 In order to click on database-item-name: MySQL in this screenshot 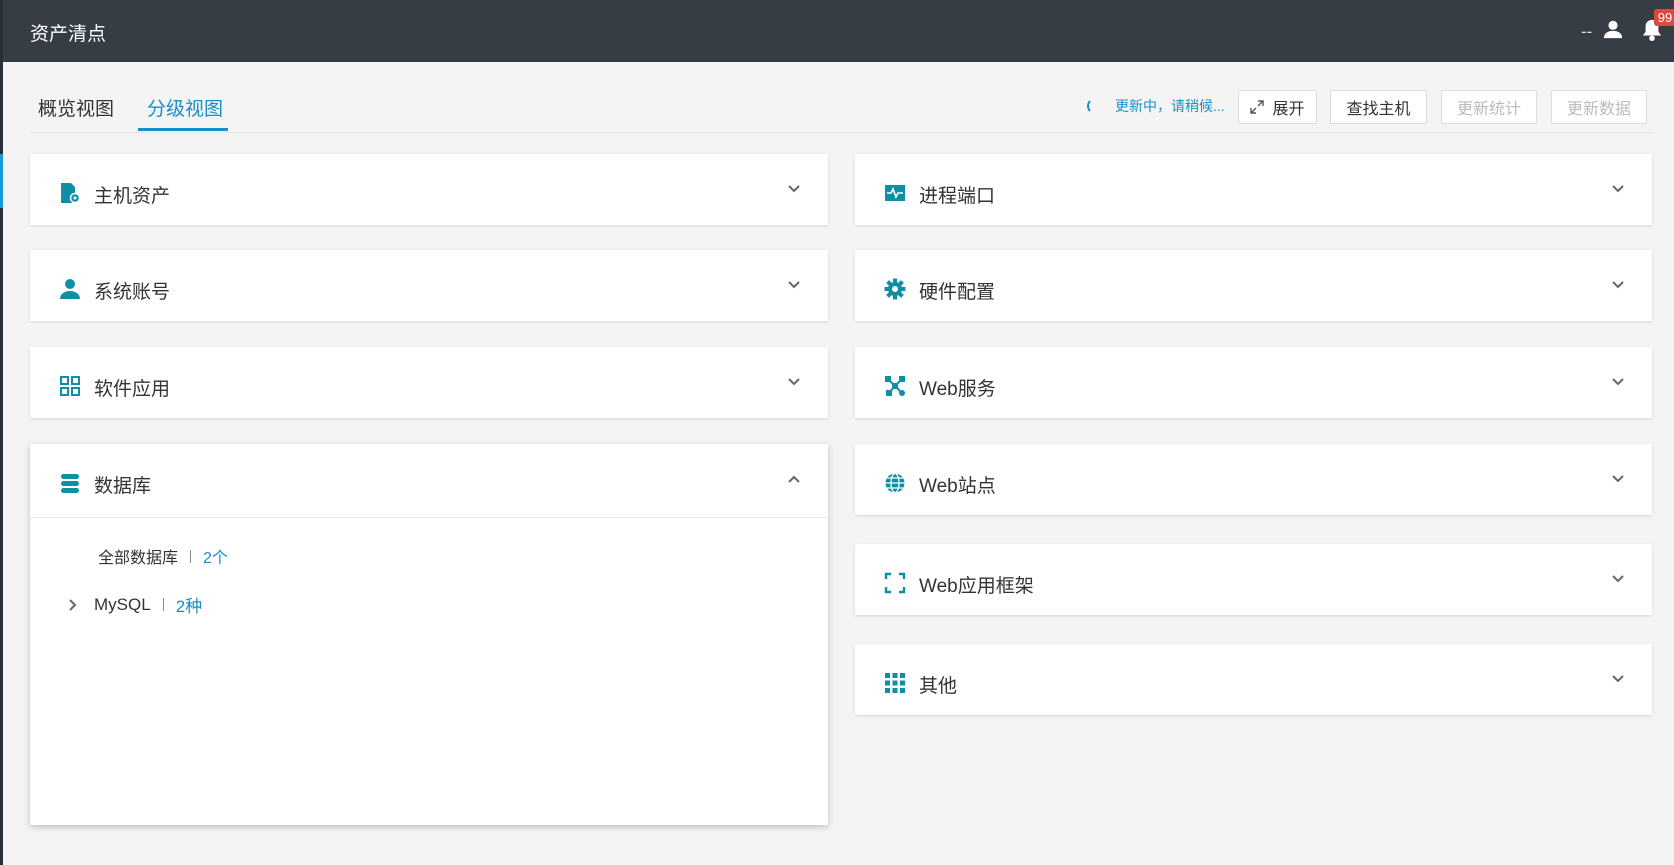, I will do `click(122, 604)`.